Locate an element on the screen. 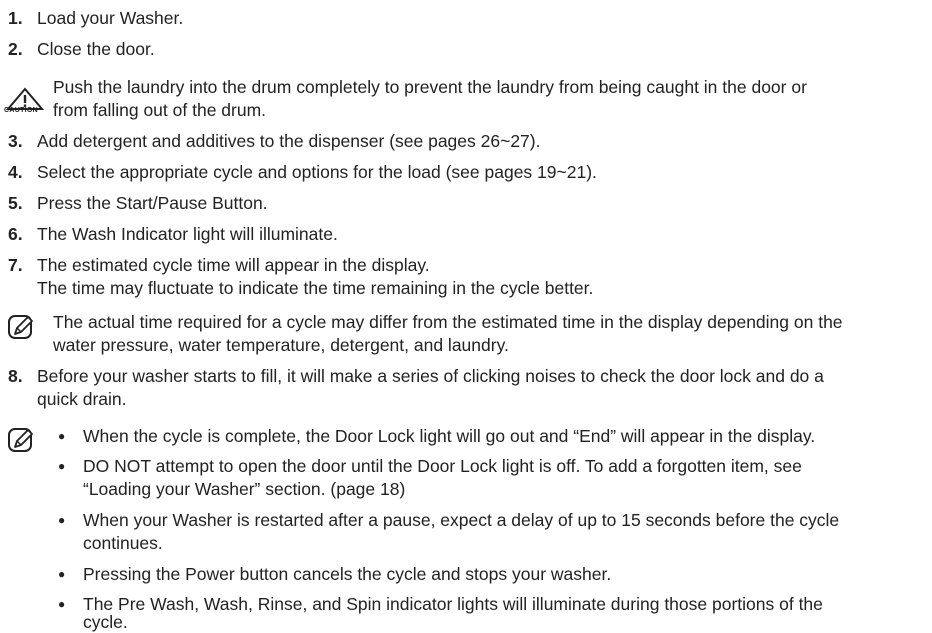 The height and width of the screenshot is (633, 932). step-number: 1. is located at coordinates (15, 18).